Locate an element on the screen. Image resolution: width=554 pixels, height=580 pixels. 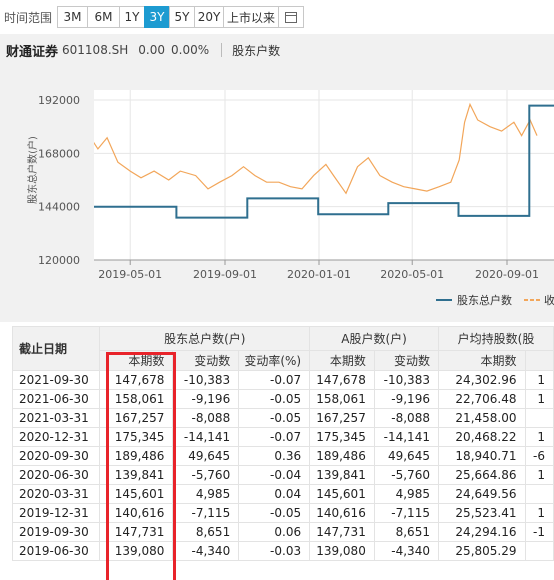
table-cell: -10,383 is located at coordinates (406, 380).